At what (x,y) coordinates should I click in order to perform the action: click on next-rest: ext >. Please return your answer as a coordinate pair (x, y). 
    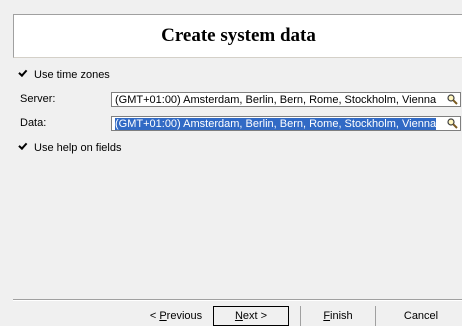
    Looking at the image, I should click on (255, 316).